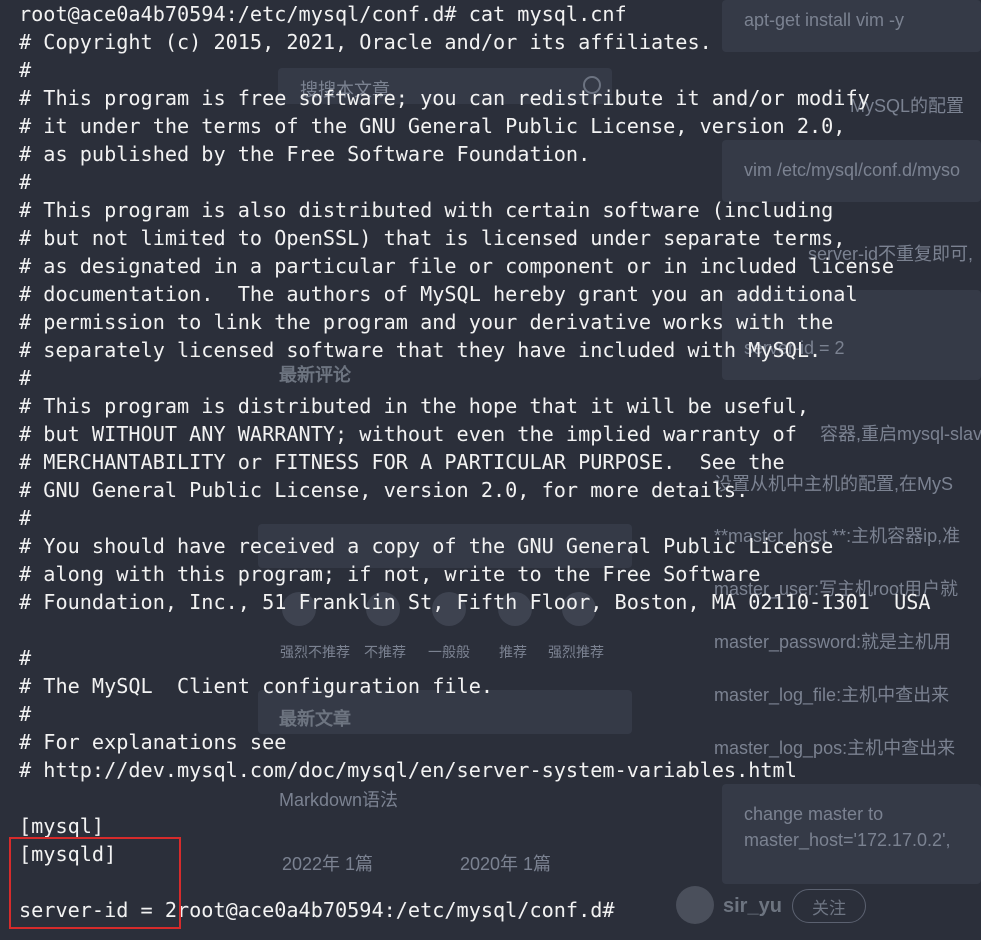 The image size is (981, 940). I want to click on highlight-annotation-box, so click(95, 883).